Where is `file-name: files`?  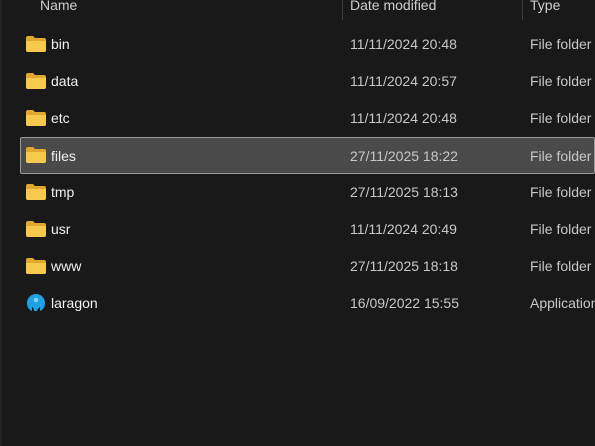
file-name: files is located at coordinates (63, 156).